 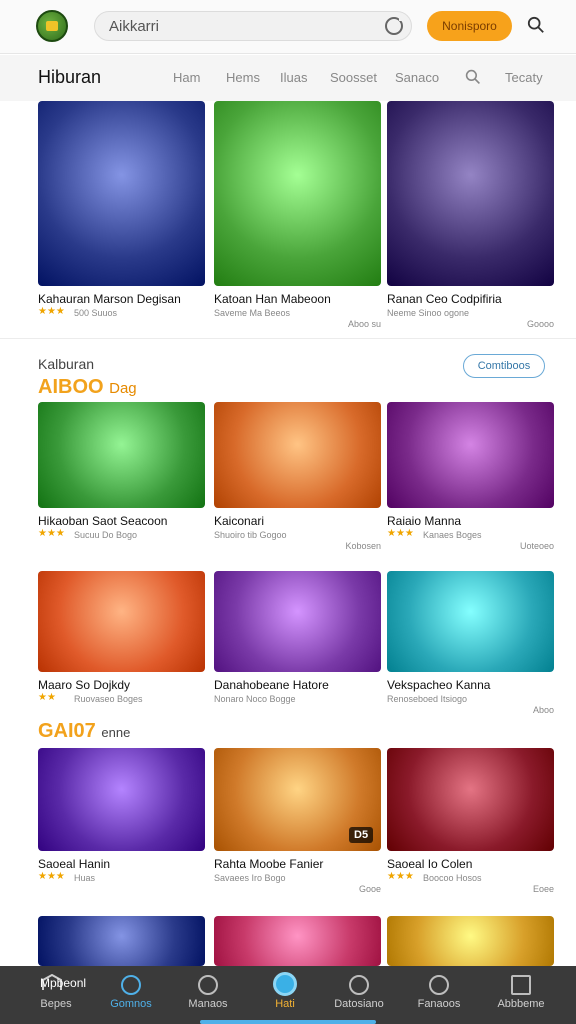 I want to click on top-bar: Aikkarri Nonisporo, so click(x=288, y=27).